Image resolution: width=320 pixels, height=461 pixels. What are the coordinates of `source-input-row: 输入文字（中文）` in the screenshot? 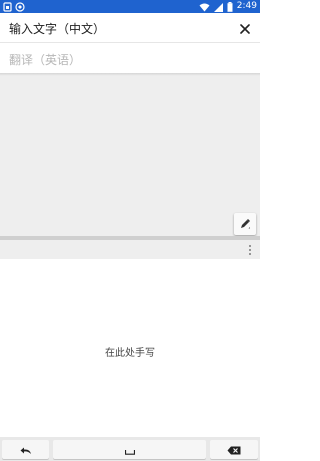 It's located at (130, 28).